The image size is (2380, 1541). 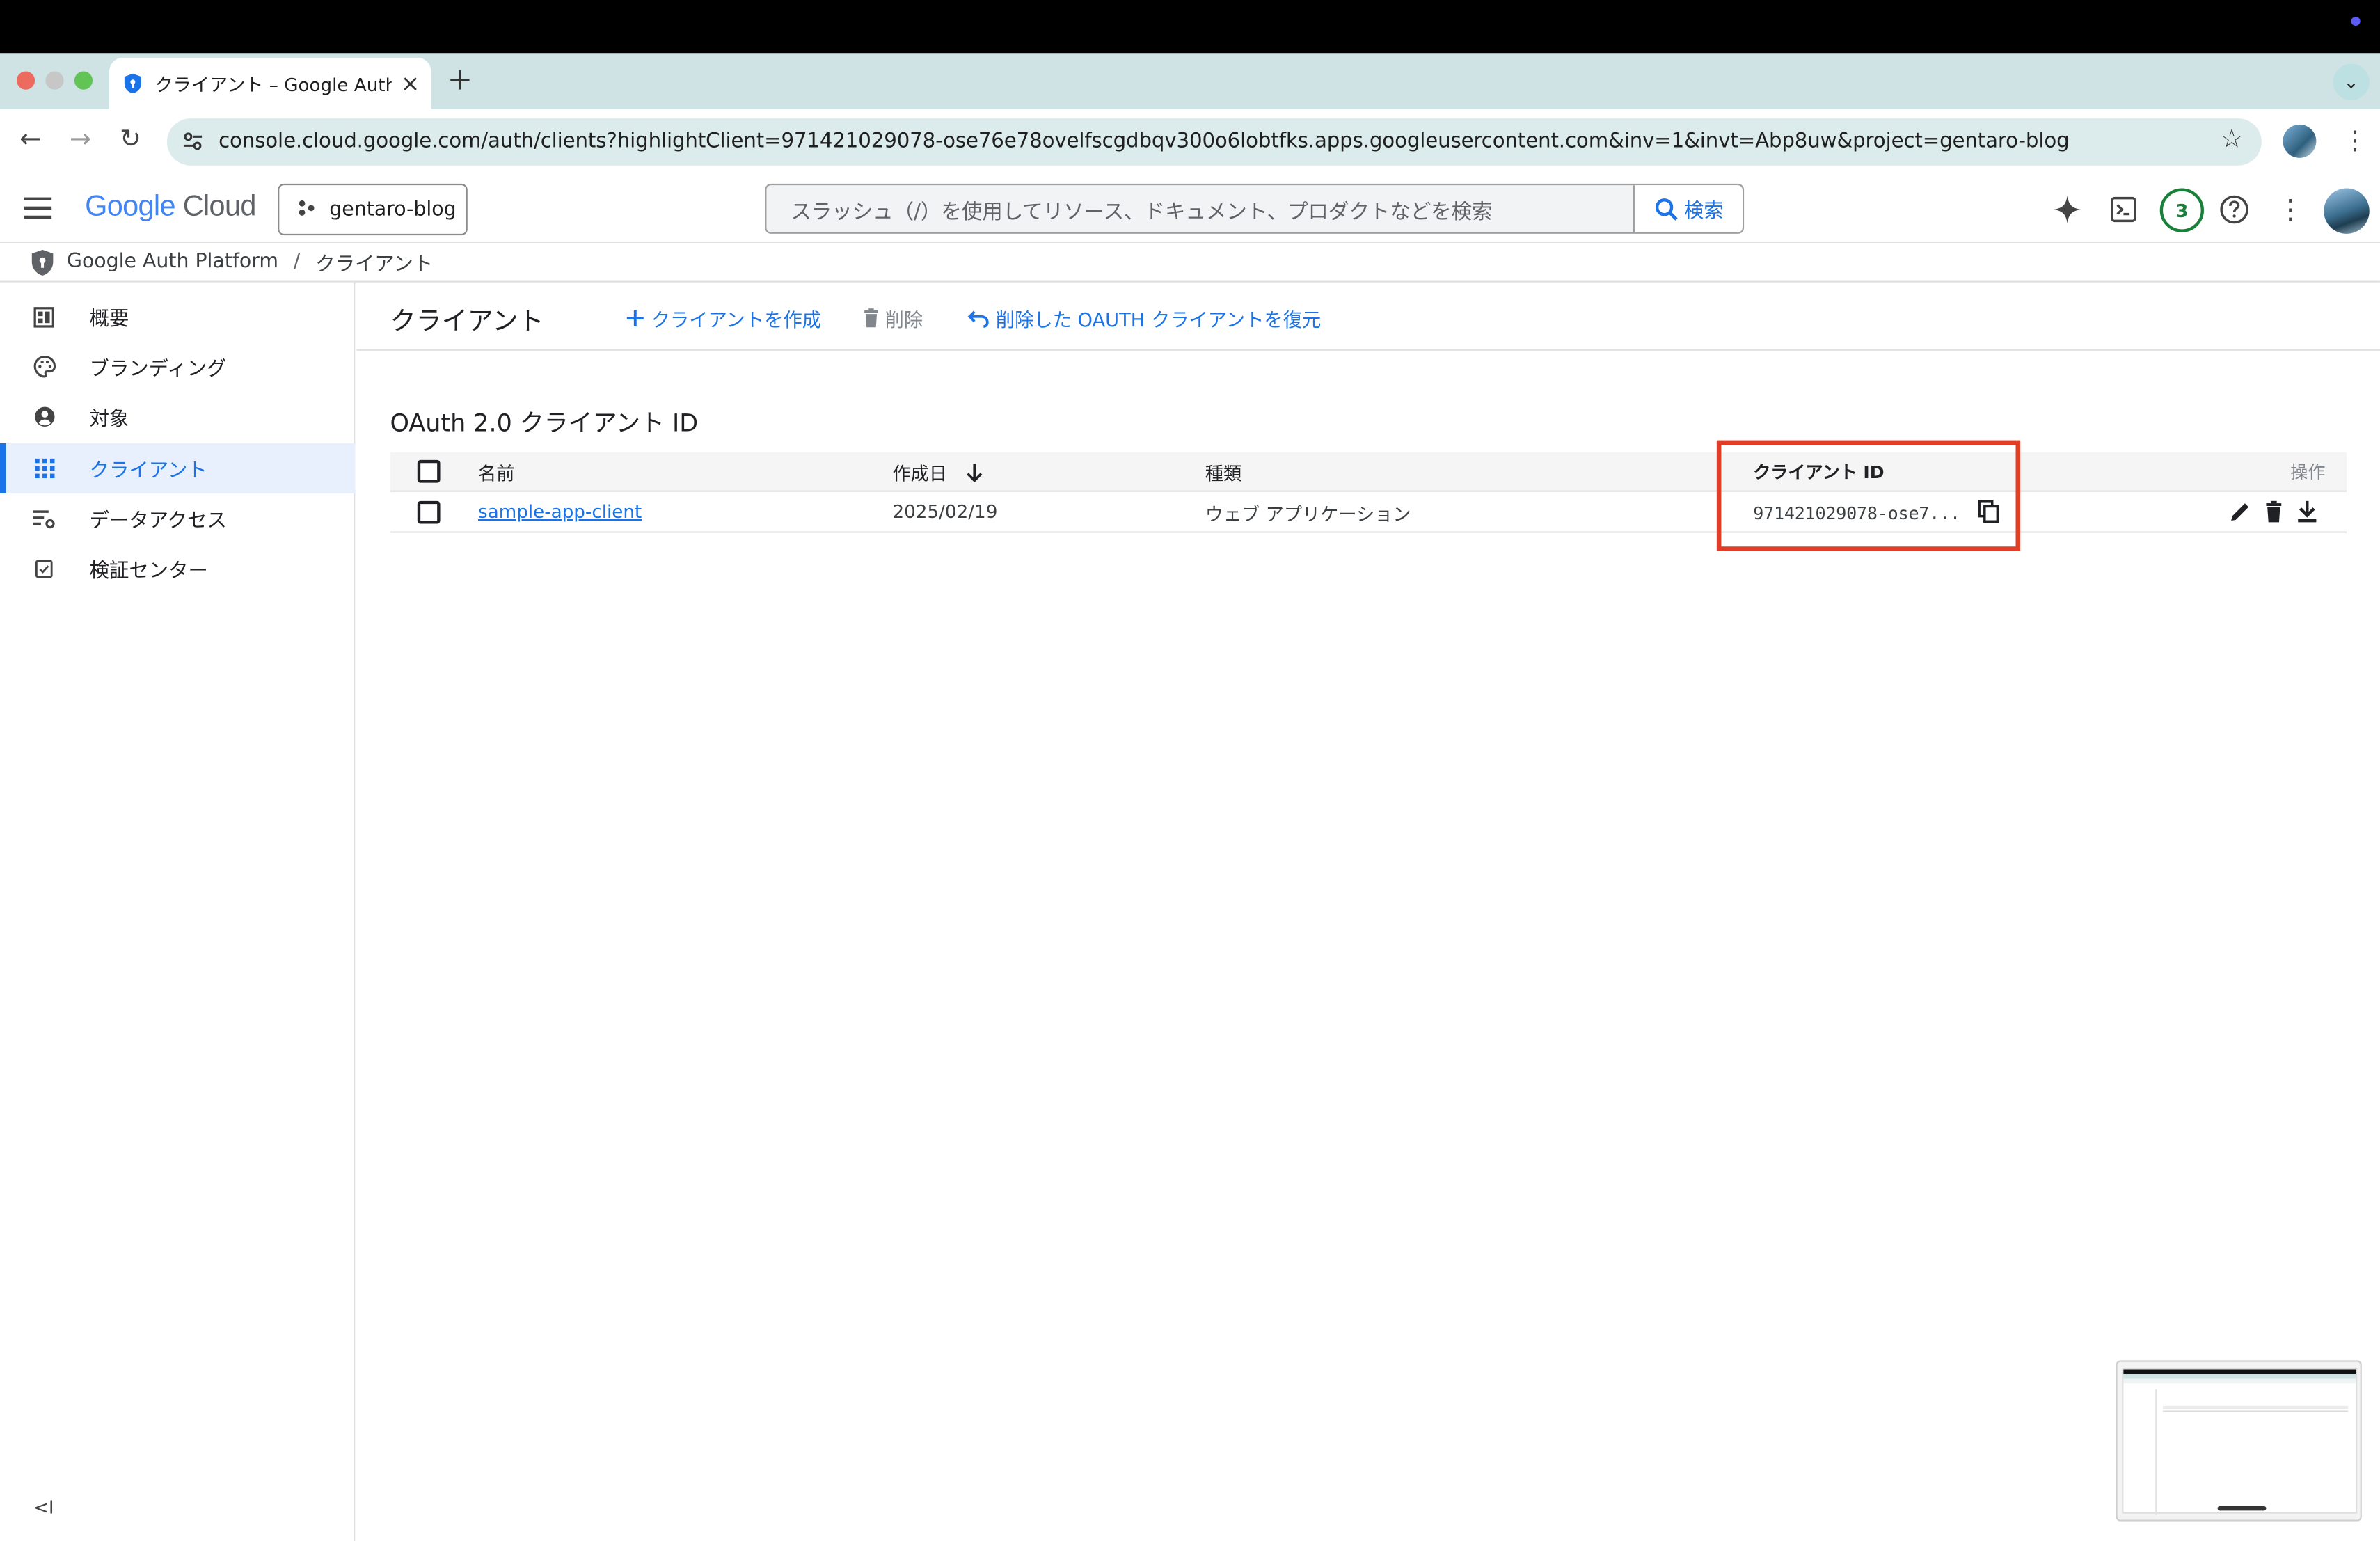 I want to click on project-name: gentaro-blog, so click(x=393, y=209).